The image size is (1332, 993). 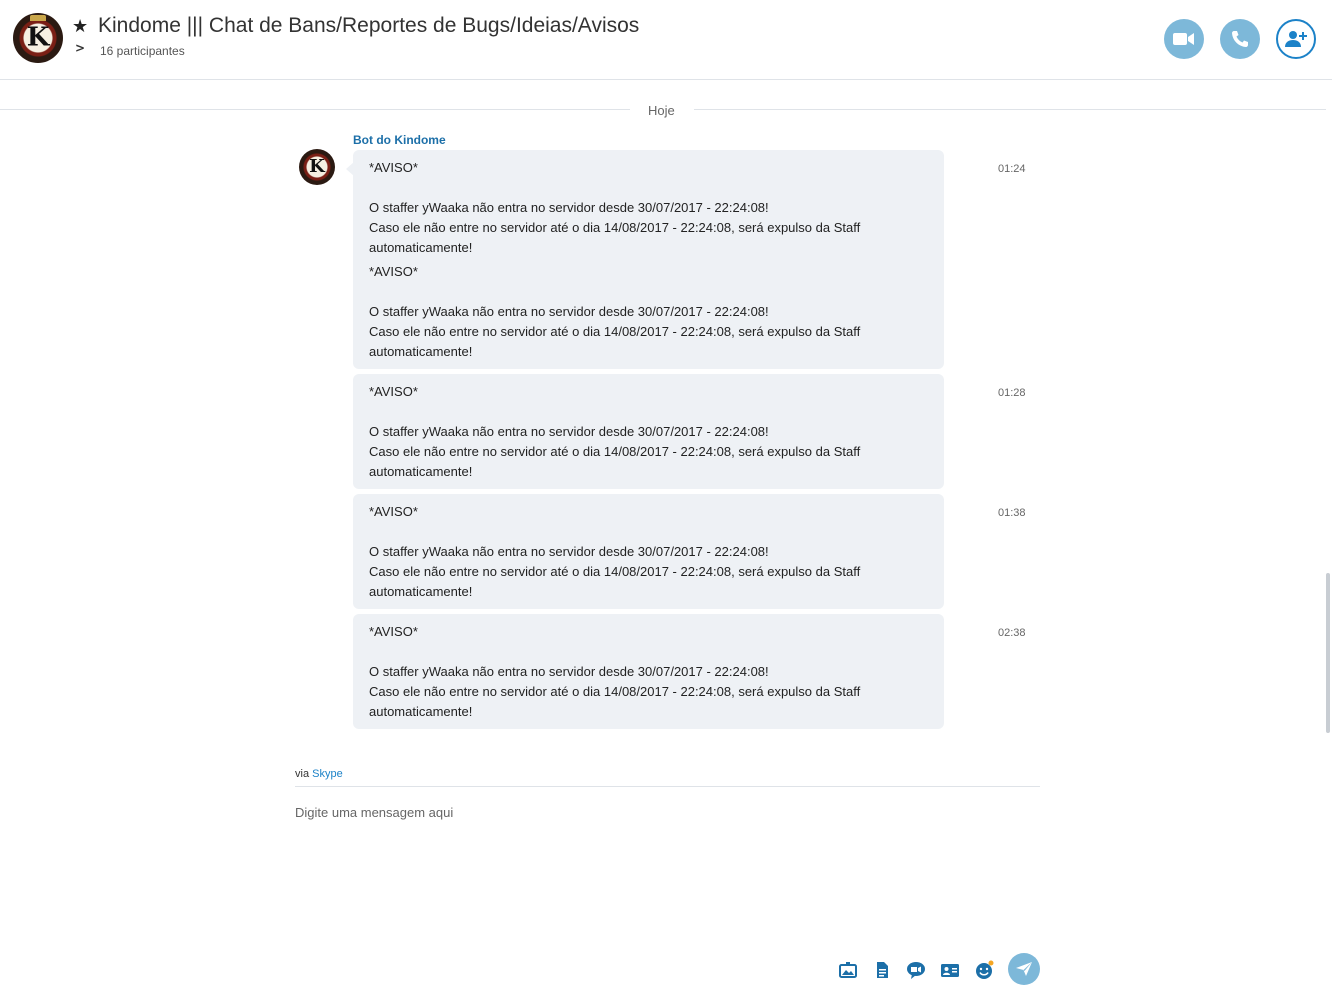 I want to click on audio-call-button, so click(x=1240, y=39).